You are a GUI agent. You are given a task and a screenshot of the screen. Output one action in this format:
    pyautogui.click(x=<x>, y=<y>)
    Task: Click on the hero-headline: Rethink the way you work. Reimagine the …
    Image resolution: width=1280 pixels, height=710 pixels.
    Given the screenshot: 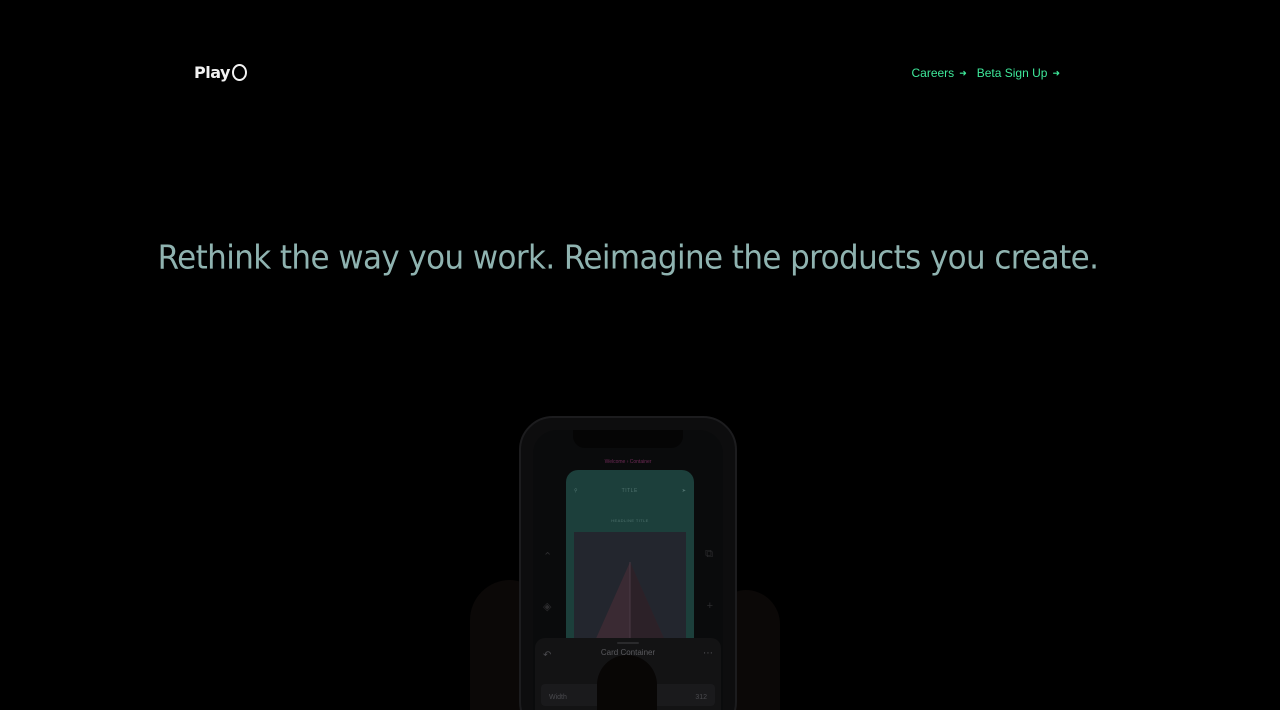 What is the action you would take?
    pyautogui.click(x=628, y=258)
    